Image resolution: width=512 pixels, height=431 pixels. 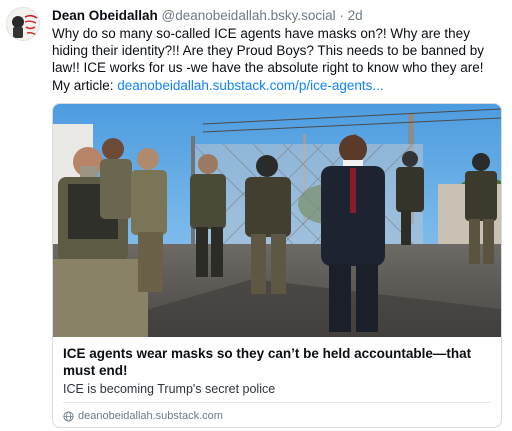 I want to click on card-divider, so click(x=277, y=402).